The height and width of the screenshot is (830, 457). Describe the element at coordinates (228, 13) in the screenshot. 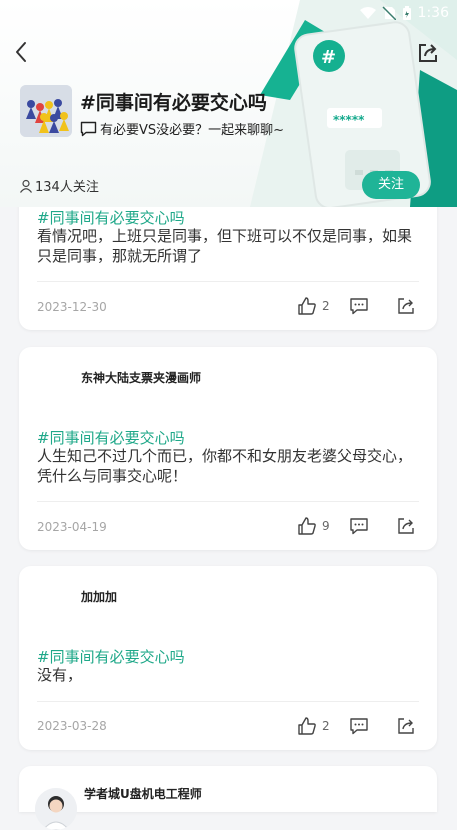

I see `status-bar: 1:36` at that location.